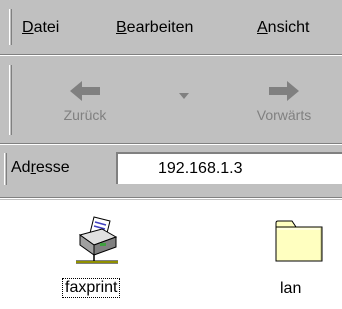 This screenshot has height=309, width=342. I want to click on address-label-part2: esse, so click(52, 167).